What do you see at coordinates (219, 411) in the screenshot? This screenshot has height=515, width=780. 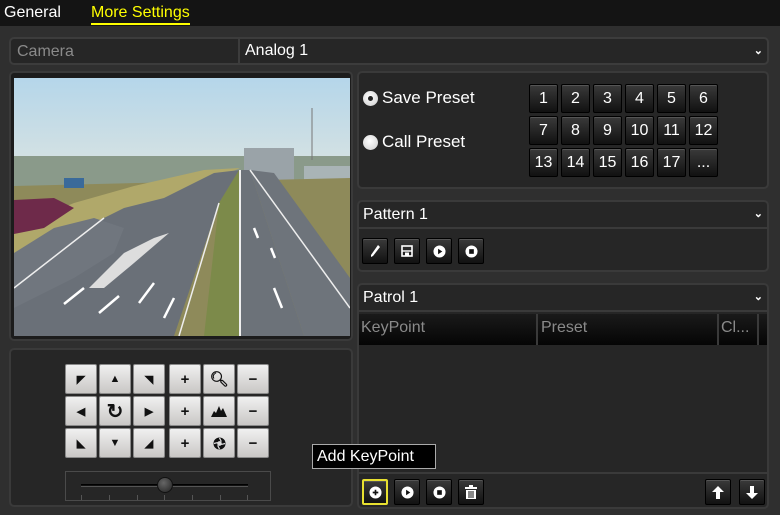 I see `focus-button` at bounding box center [219, 411].